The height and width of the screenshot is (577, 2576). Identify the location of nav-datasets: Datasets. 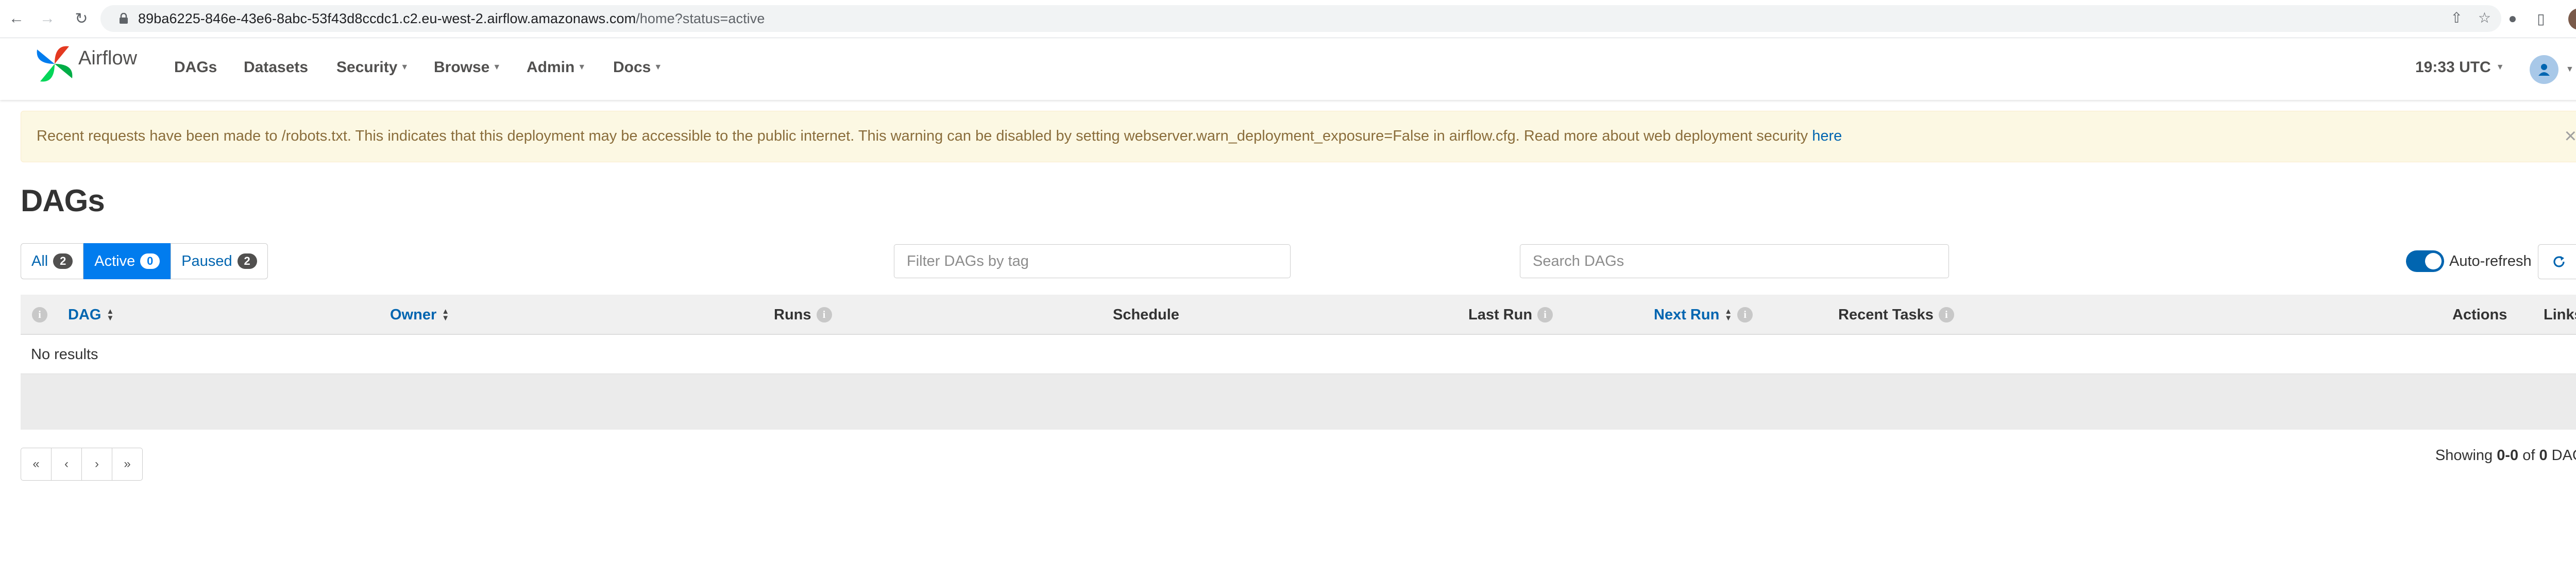
(276, 67).